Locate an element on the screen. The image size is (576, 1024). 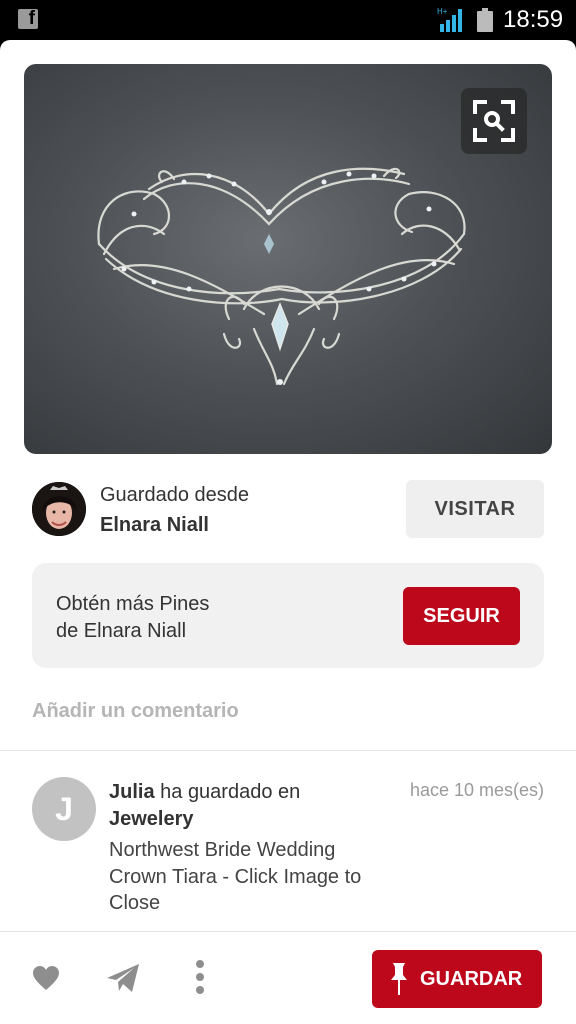
user-avatar: J is located at coordinates (64, 809).